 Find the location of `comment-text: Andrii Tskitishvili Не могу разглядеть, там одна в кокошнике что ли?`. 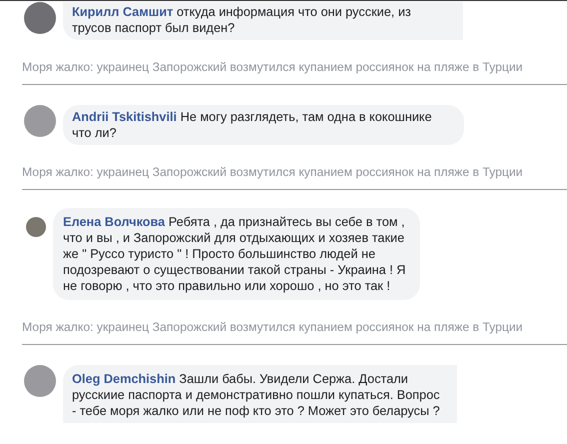

comment-text: Andrii Tskitishvili Не могу разглядеть, там одна в кокошнике что ли? is located at coordinates (252, 125).